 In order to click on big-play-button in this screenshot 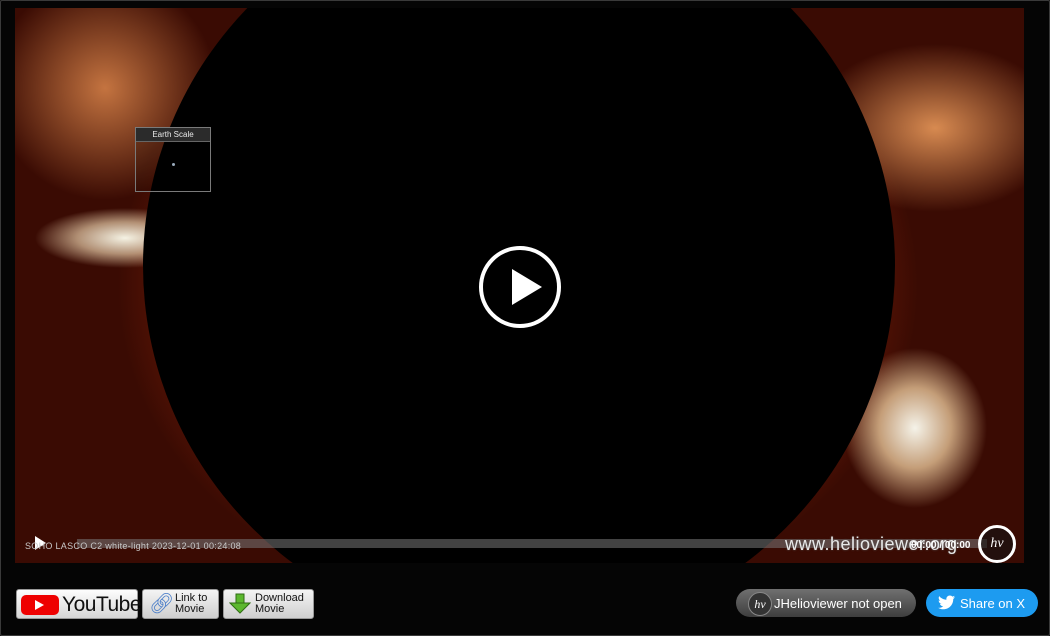, I will do `click(520, 287)`.